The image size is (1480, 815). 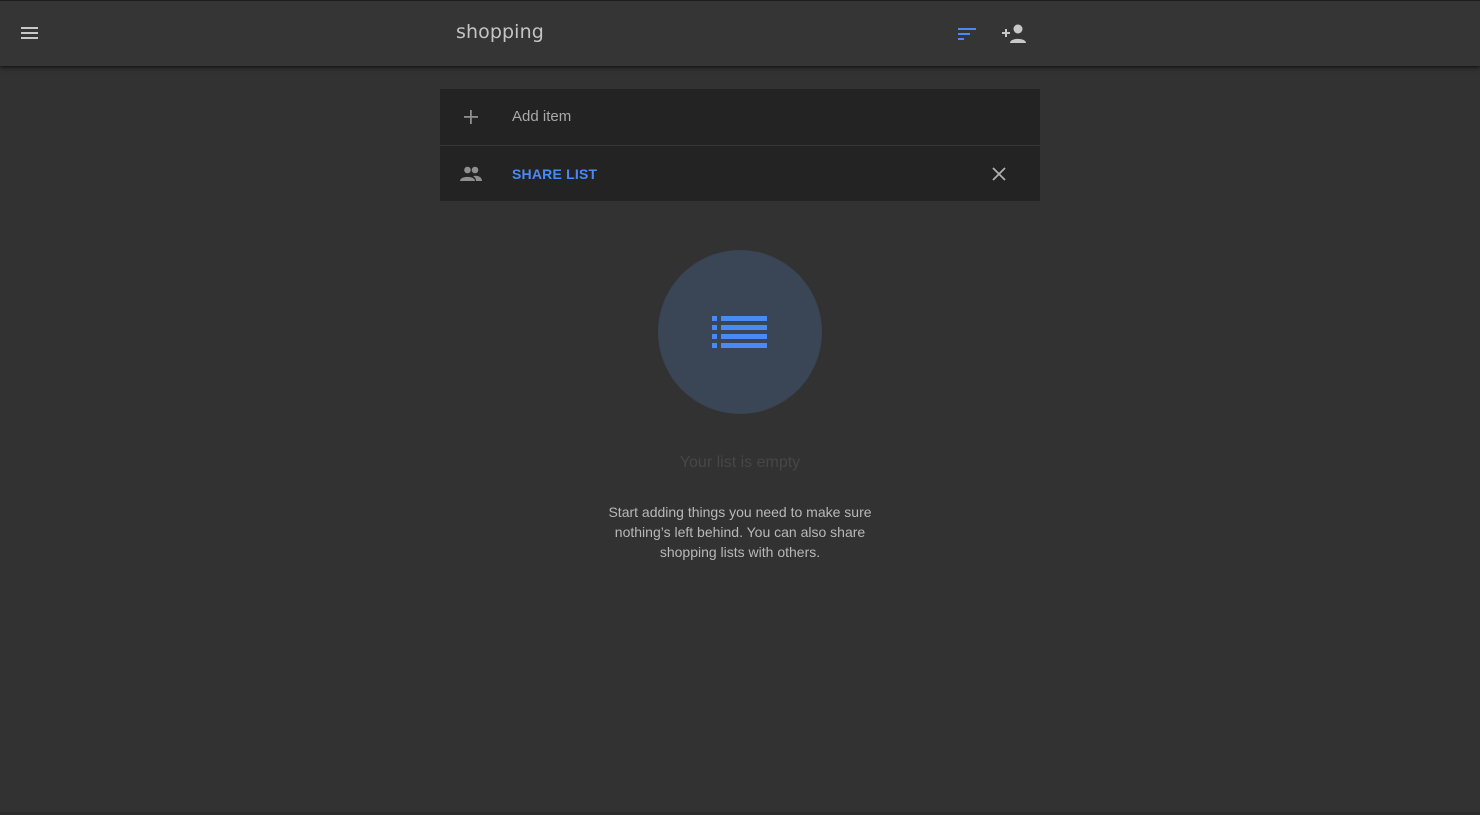 I want to click on share-list-icon-wrap, so click(x=471, y=174).